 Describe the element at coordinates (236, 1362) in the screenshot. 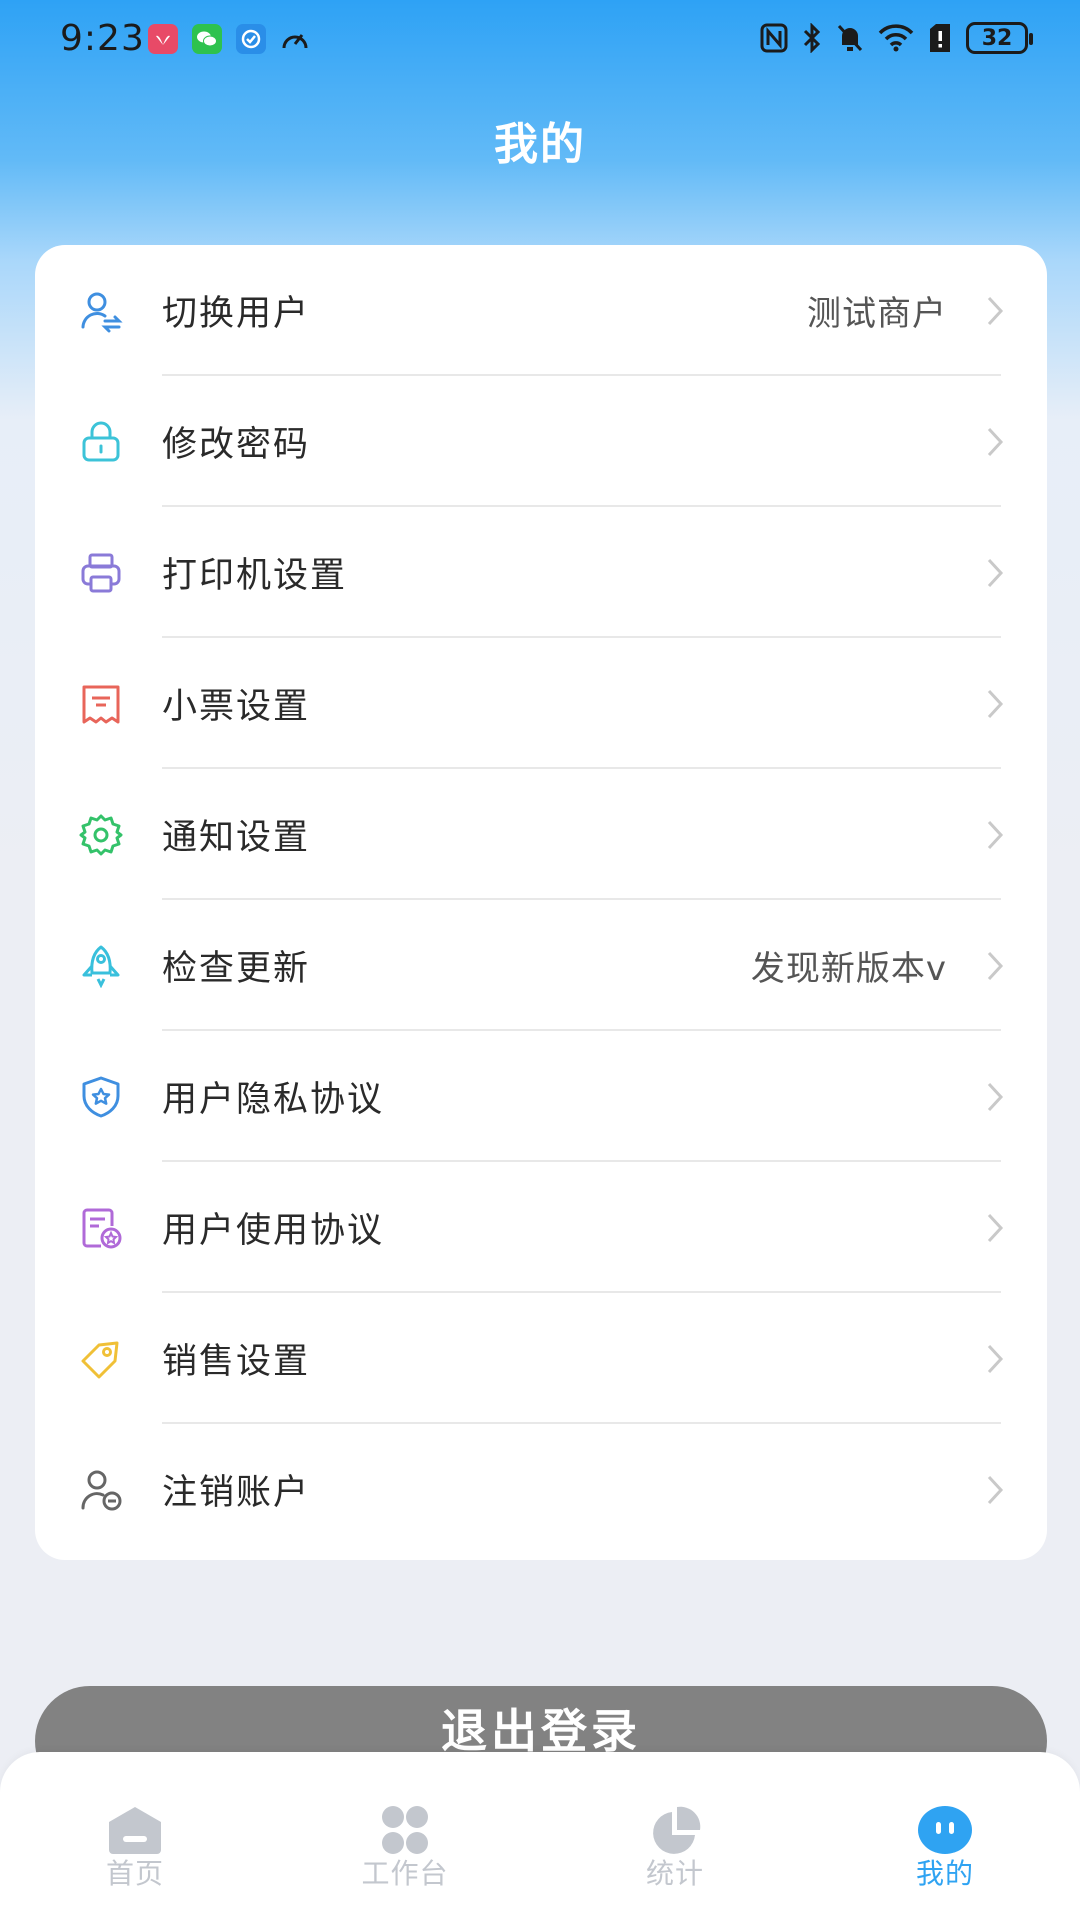

I see `menu-item-label: 销售设置` at that location.